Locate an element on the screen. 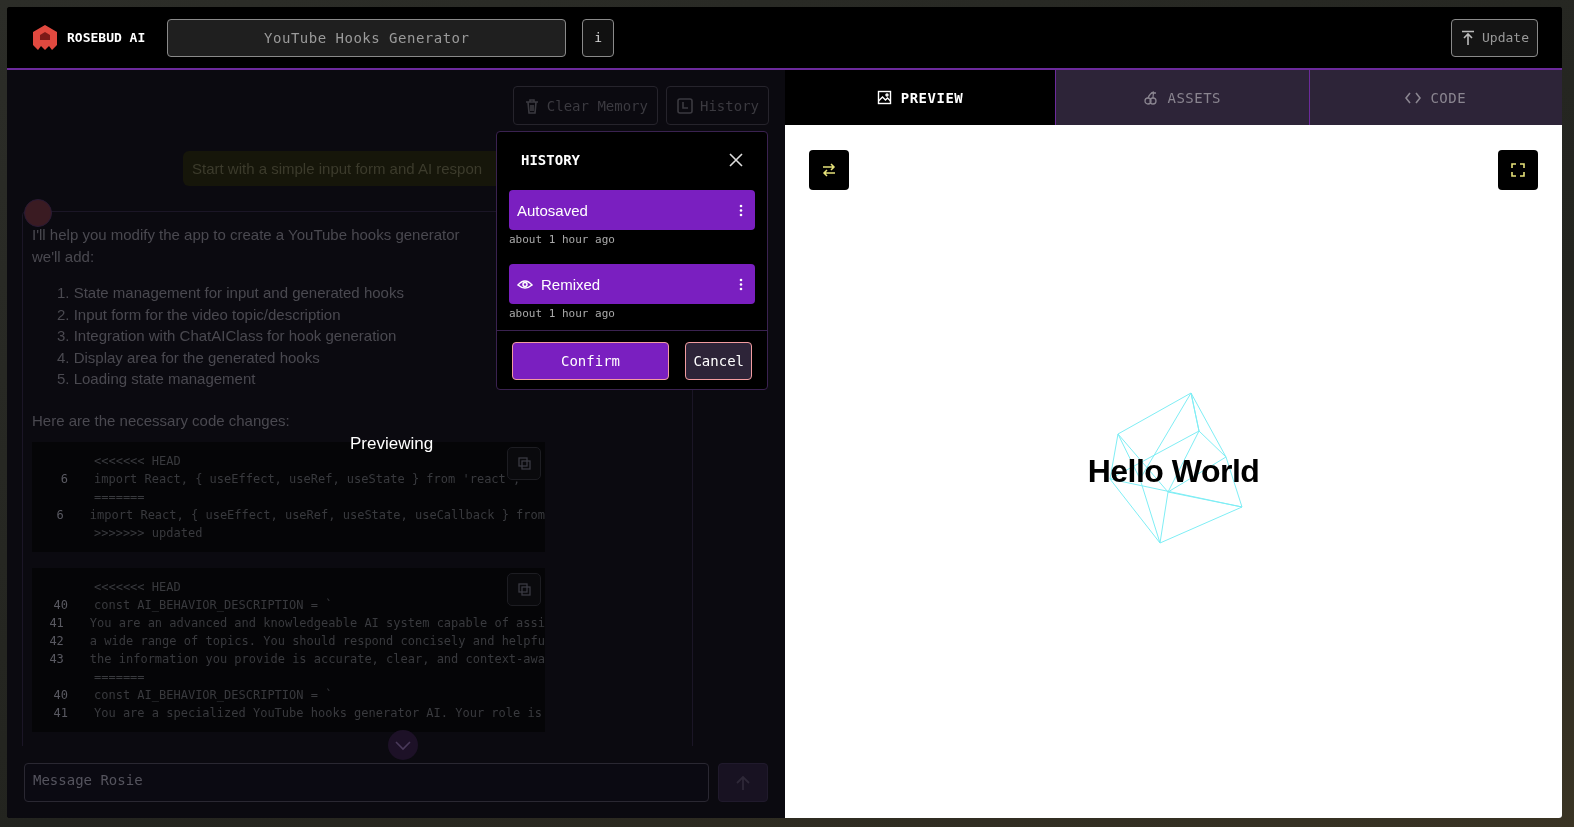  previewing-label: Previewing is located at coordinates (392, 444).